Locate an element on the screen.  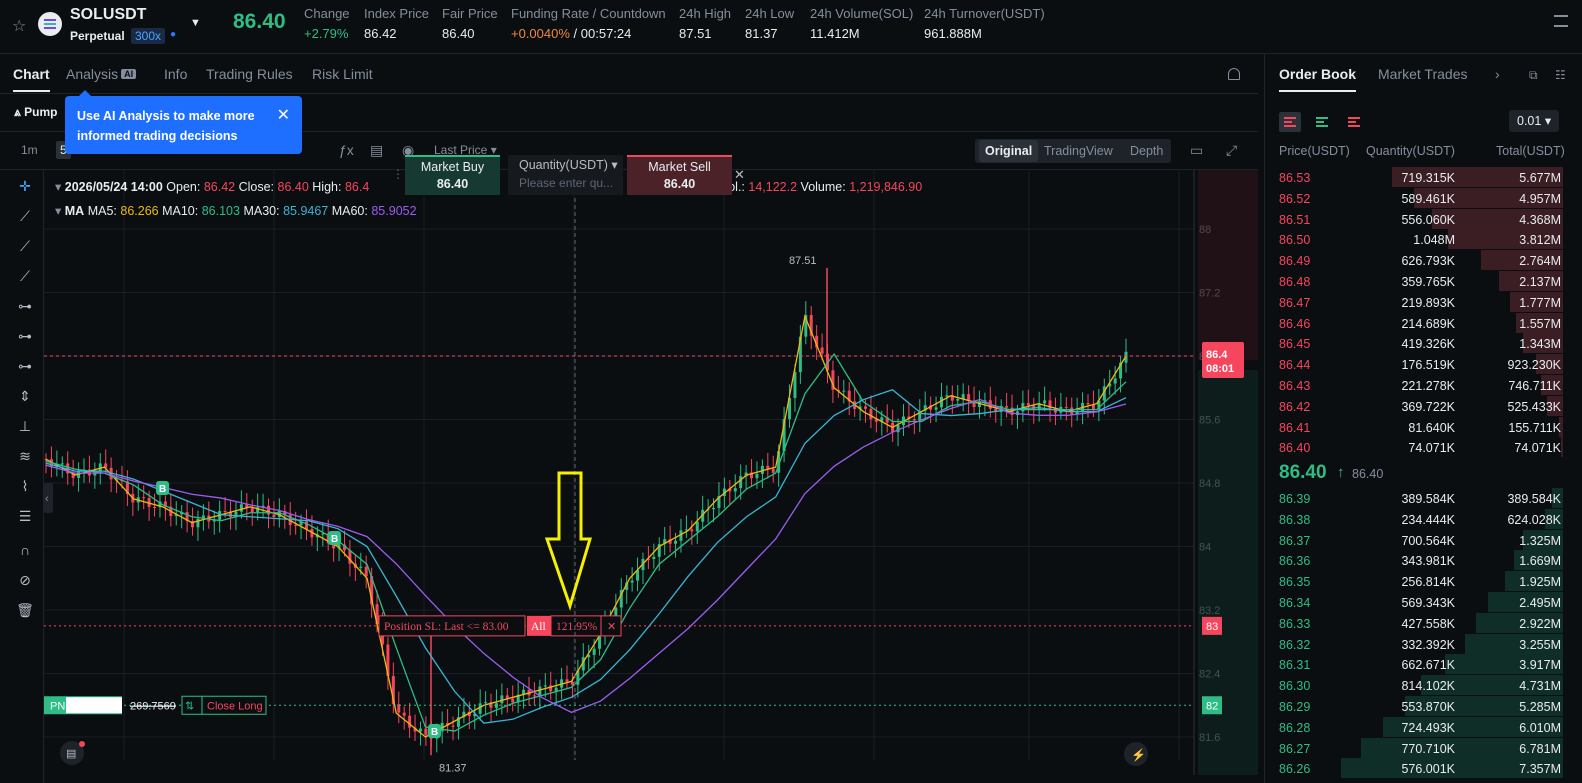
order-book-row: 86.40 74.071K 74.071K is located at coordinates (1423, 447).